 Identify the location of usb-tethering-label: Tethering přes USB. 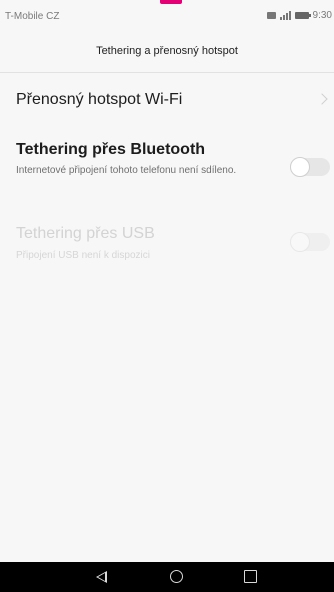
(85, 233).